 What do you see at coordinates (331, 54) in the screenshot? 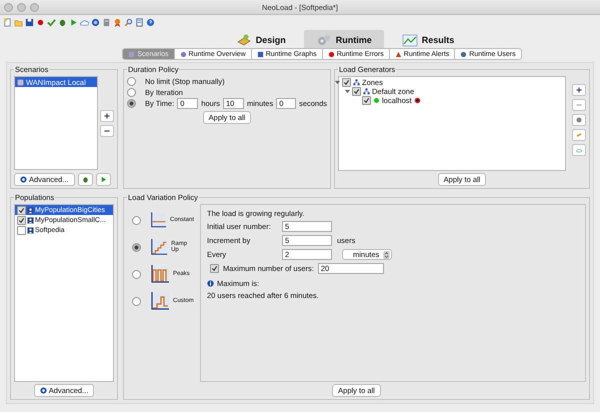
I see `error-icon` at bounding box center [331, 54].